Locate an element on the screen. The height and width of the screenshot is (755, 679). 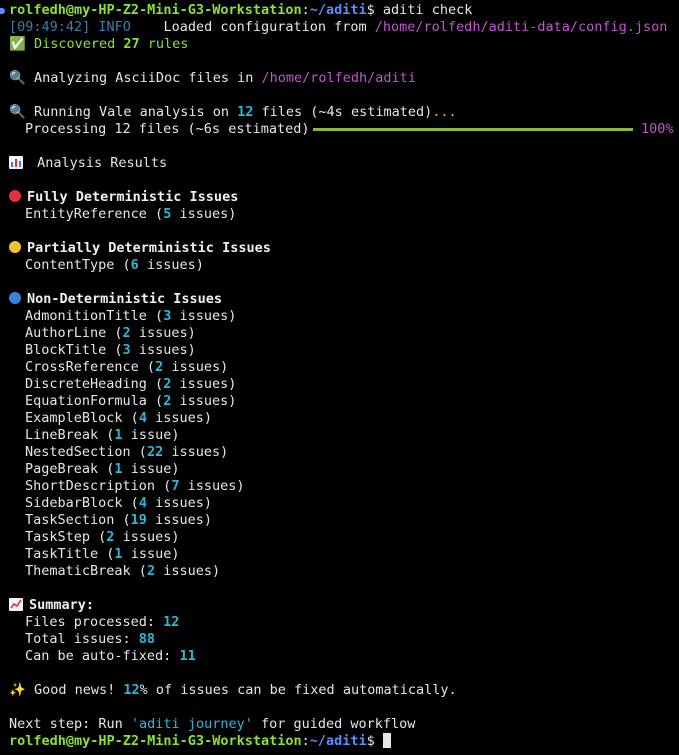
bar-chart-icon is located at coordinates (16, 162).